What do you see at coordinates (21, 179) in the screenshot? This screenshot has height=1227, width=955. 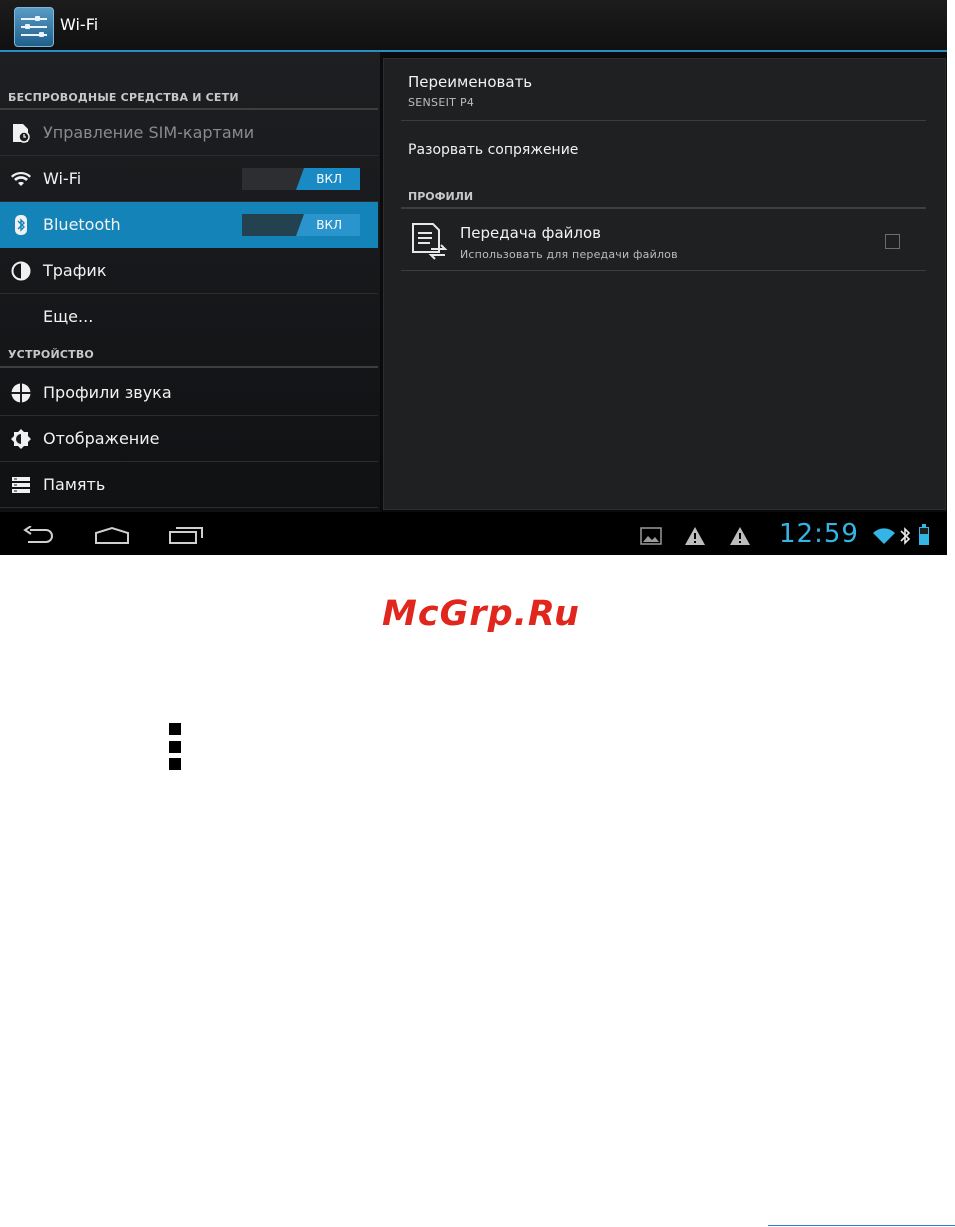 I see `wifi-icon` at bounding box center [21, 179].